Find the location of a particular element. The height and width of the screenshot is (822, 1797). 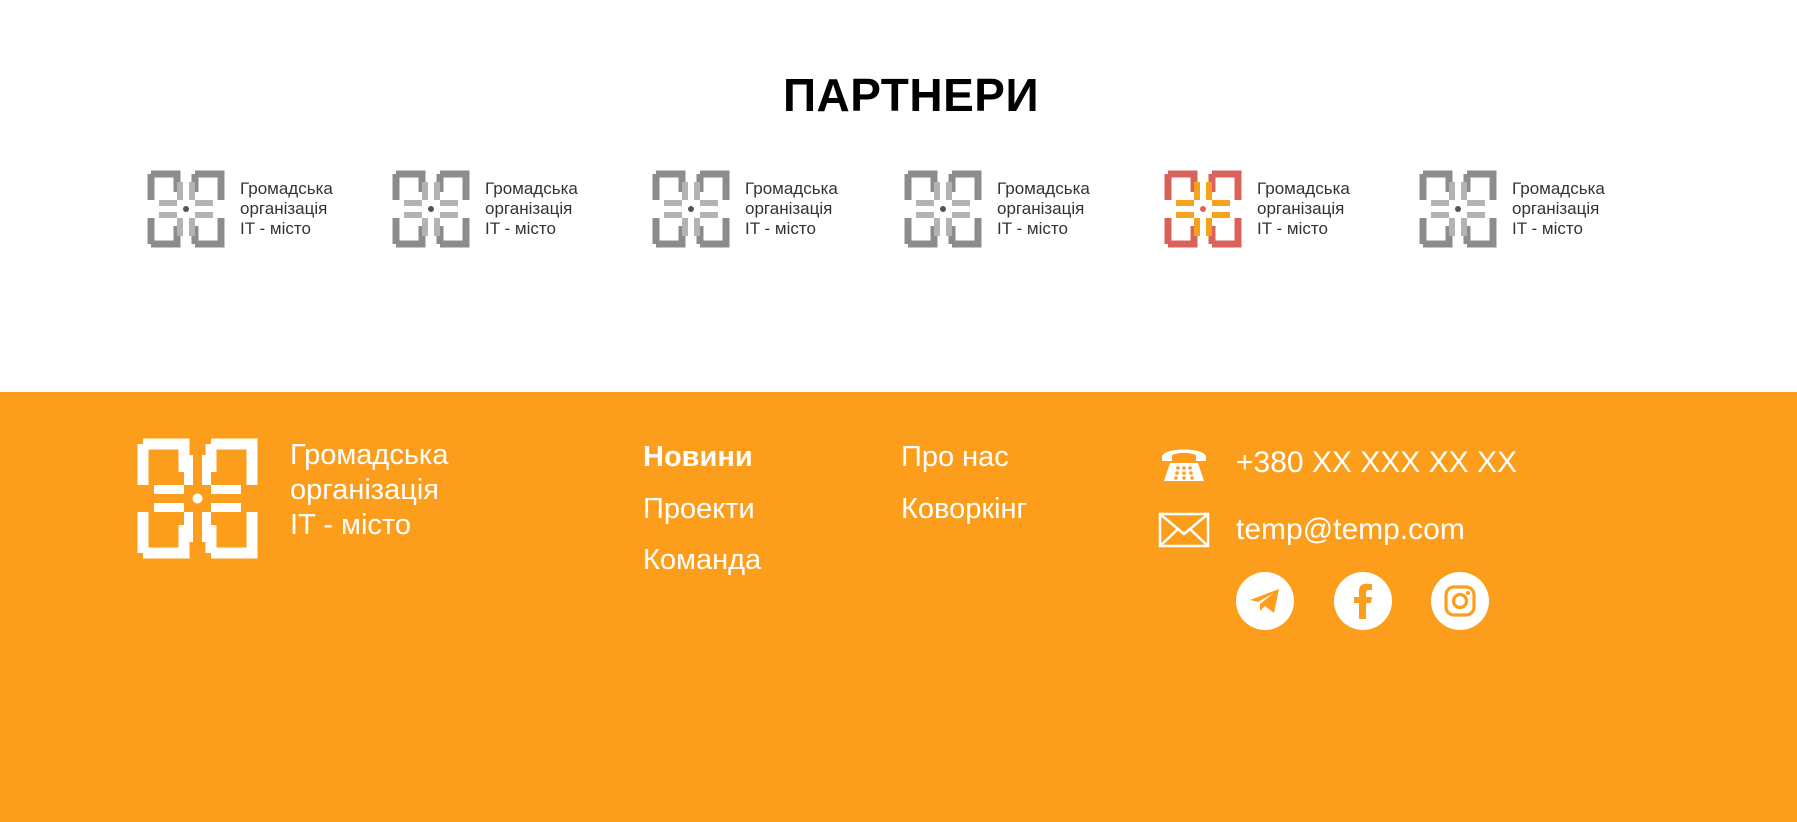

telegram-button is located at coordinates (1265, 601).